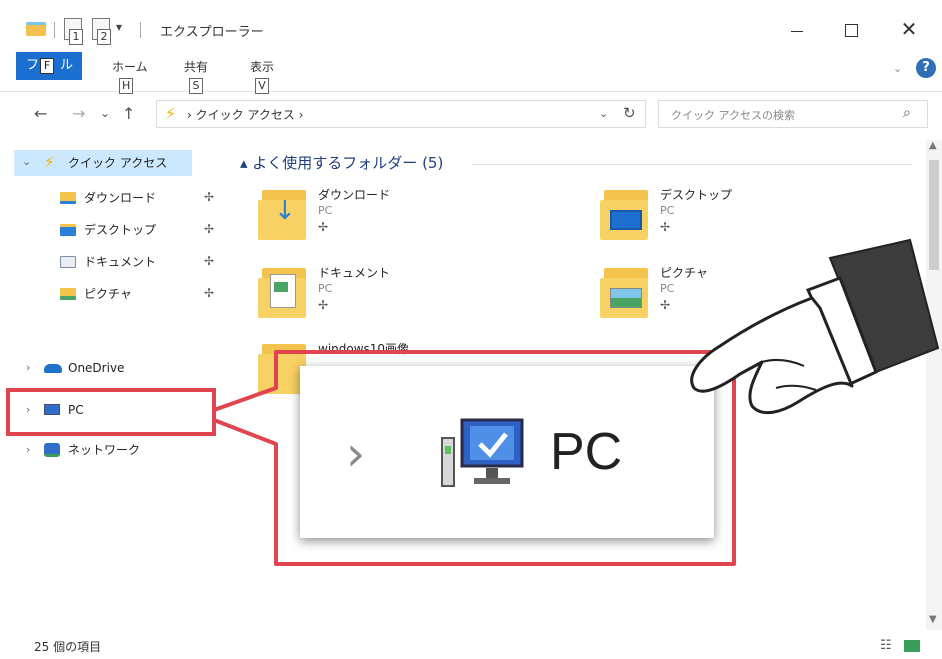  I want to click on pointing-hand-icon, so click(815, 326).